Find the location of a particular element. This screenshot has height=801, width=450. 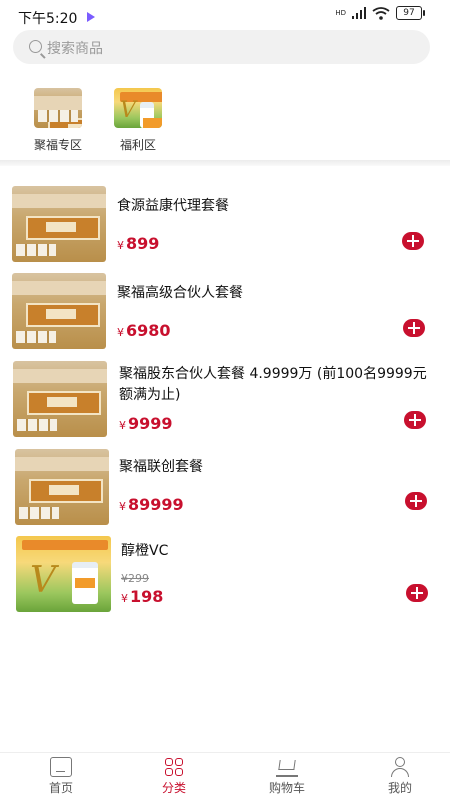

bottom-tab-bar: 首页 分类 购物车 我的 is located at coordinates (225, 776).